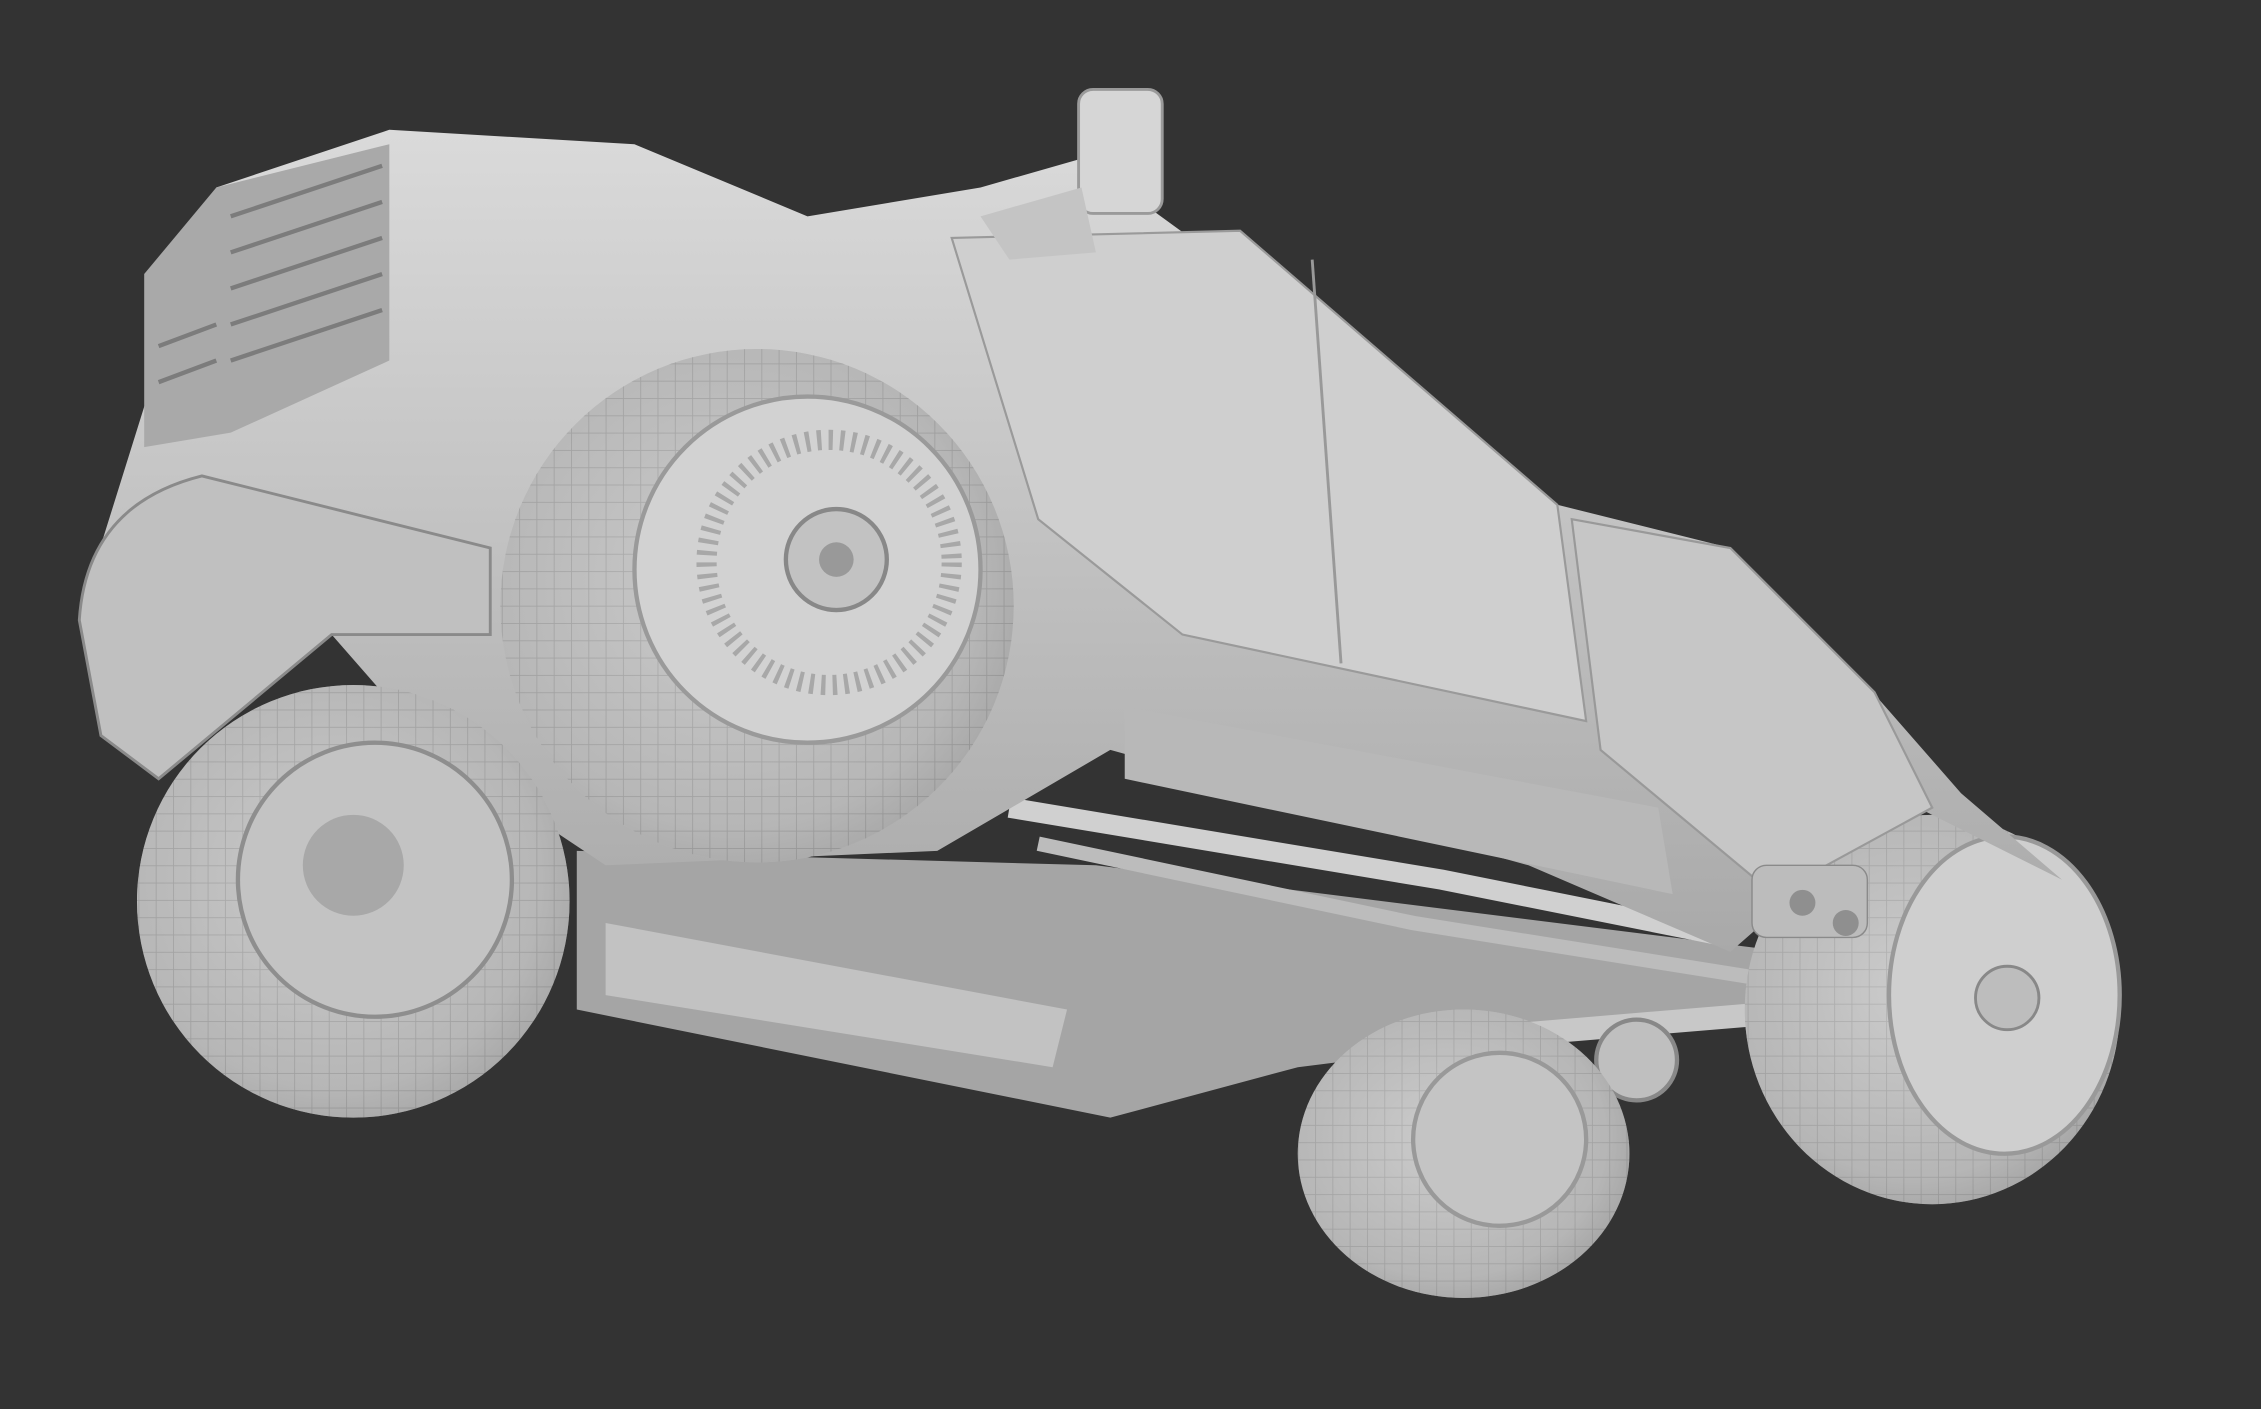  What do you see at coordinates (1463, 1153) in the screenshot?
I see `rear-dual-wheel-near` at bounding box center [1463, 1153].